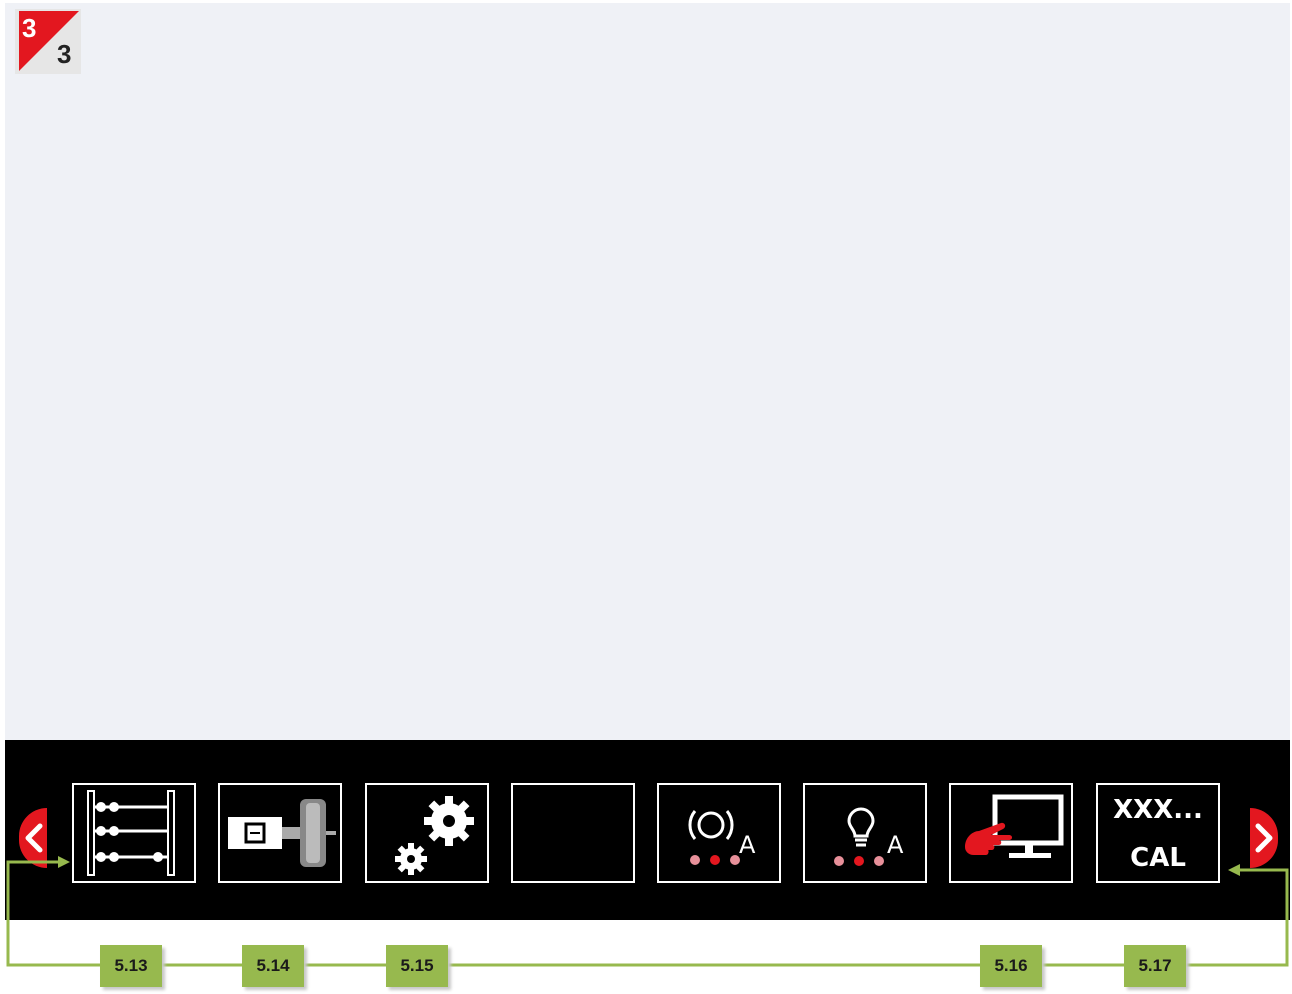 This screenshot has width=1292, height=994. Describe the element at coordinates (647, 911) in the screenshot. I see `callout-connectors` at that location.